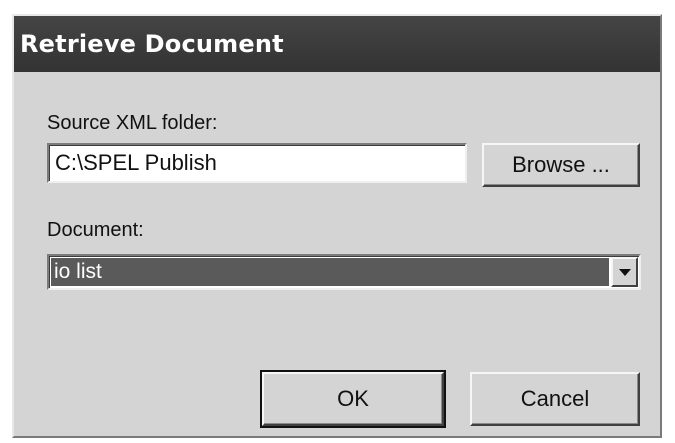 The width and height of the screenshot is (675, 443). What do you see at coordinates (257, 163) in the screenshot?
I see `source-folder-field: C:\SPEL Publish` at bounding box center [257, 163].